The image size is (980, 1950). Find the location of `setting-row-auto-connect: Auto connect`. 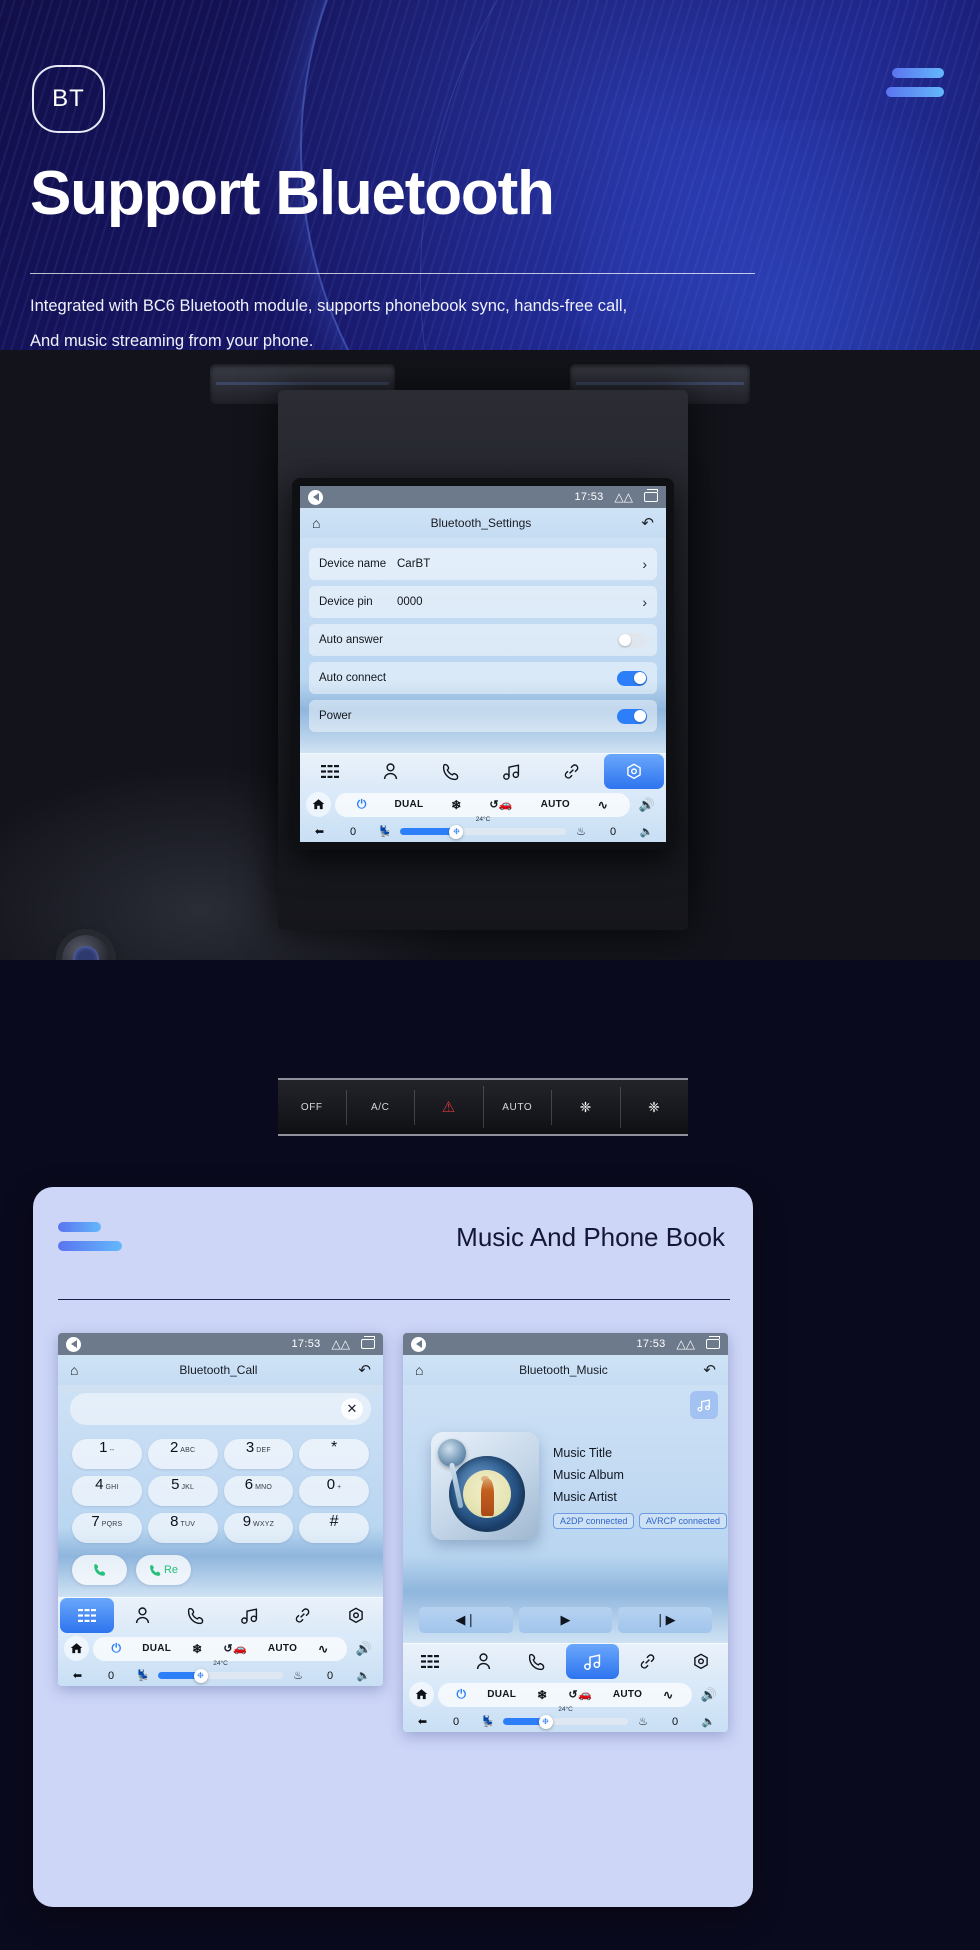

setting-row-auto-connect: Auto connect is located at coordinates (483, 678).